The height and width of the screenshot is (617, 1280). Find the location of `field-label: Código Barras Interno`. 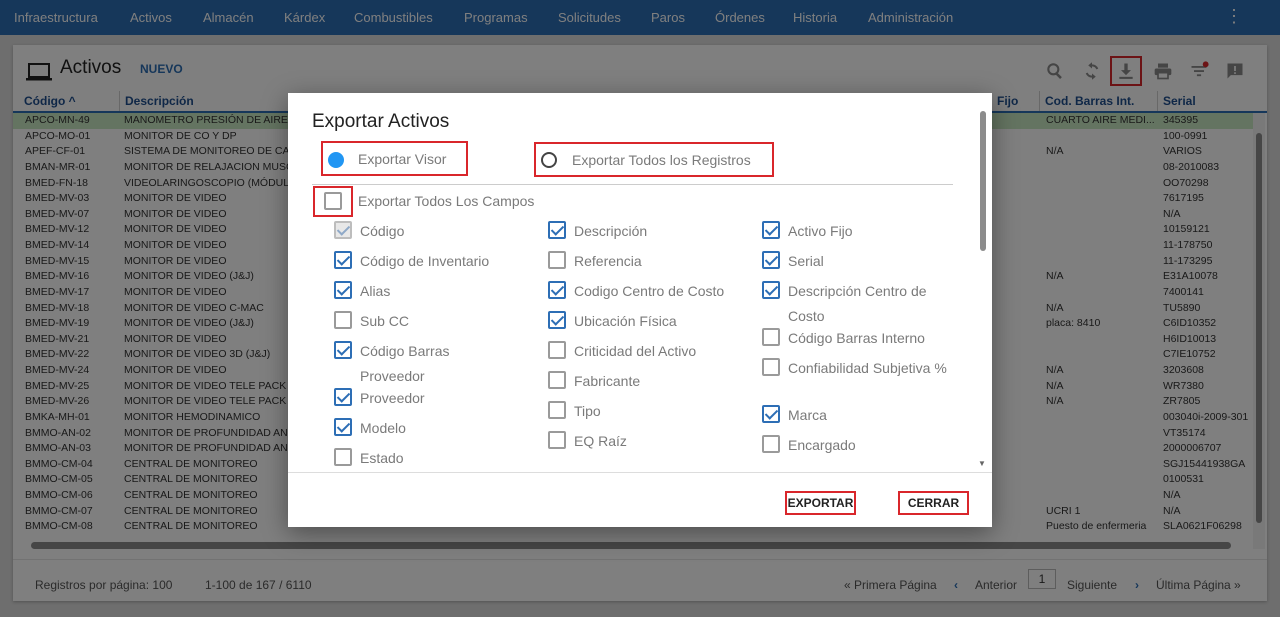

field-label: Código Barras Interno is located at coordinates (856, 338).